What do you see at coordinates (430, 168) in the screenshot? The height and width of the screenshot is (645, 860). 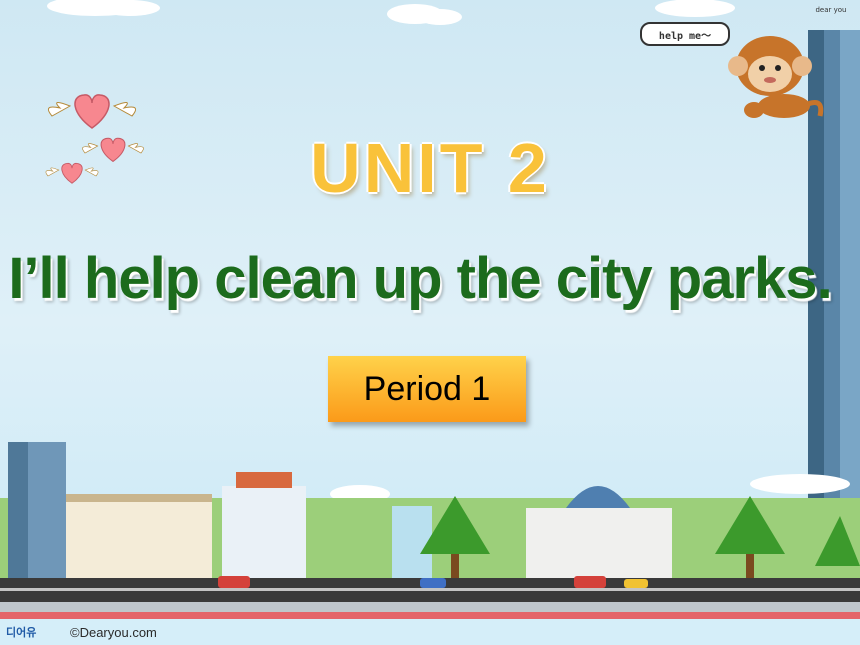 I see `unit-title: UNIT 2` at bounding box center [430, 168].